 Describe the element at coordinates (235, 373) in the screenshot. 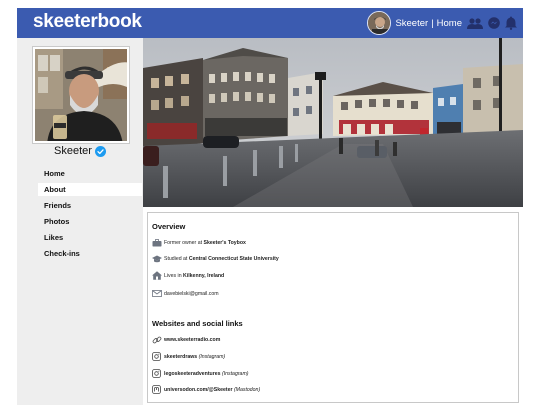

I see `instagram-network-2: (Instagram)` at that location.